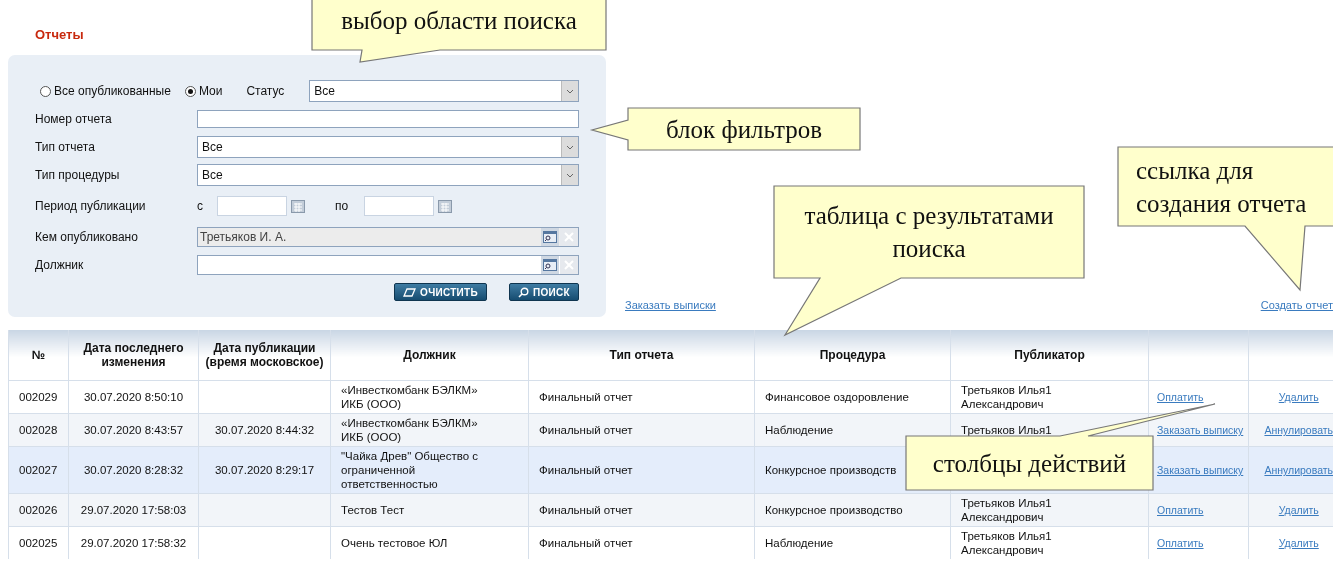 The width and height of the screenshot is (1333, 569). I want to click on field-label: Номер отчета, so click(74, 119).